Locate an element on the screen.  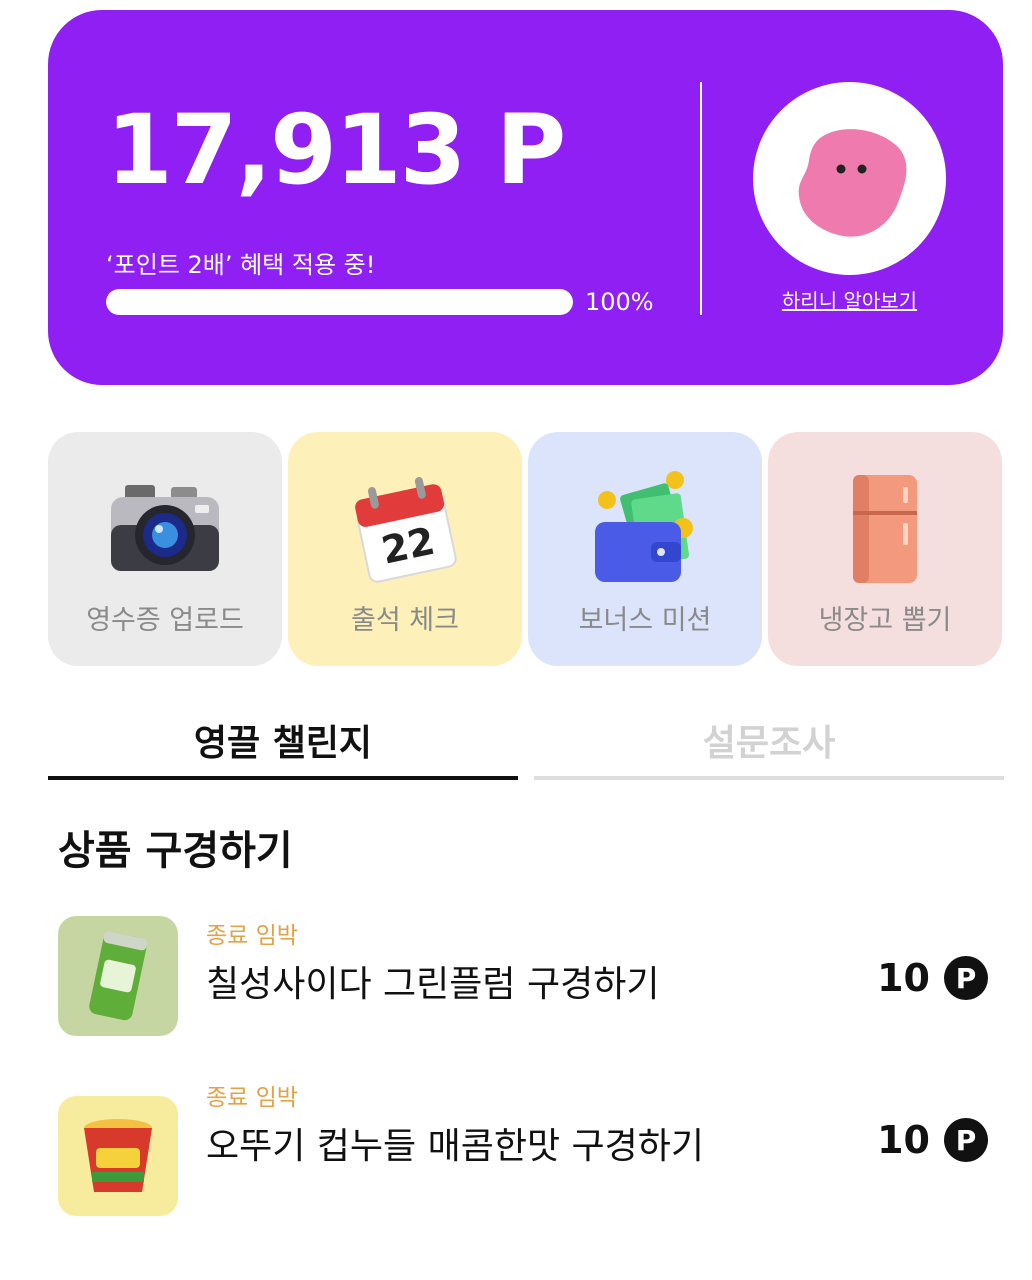
camera-icon is located at coordinates (165, 529).